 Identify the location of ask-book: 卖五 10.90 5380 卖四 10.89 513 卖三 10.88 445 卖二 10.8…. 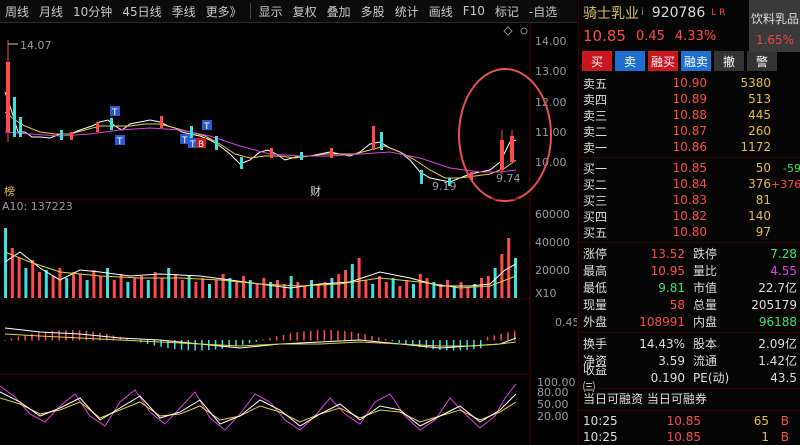
(689, 115).